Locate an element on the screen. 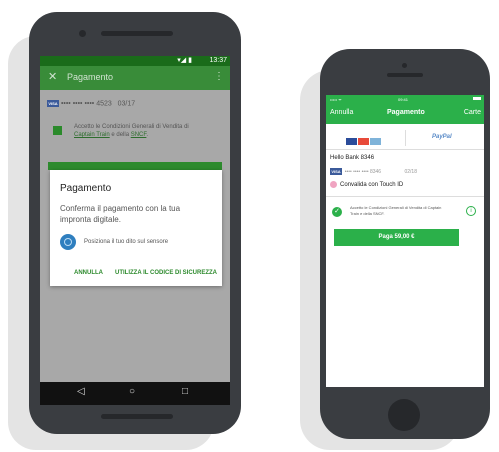 The image size is (499, 452). touch-id-label: Convalida con Touch ID is located at coordinates (372, 185).